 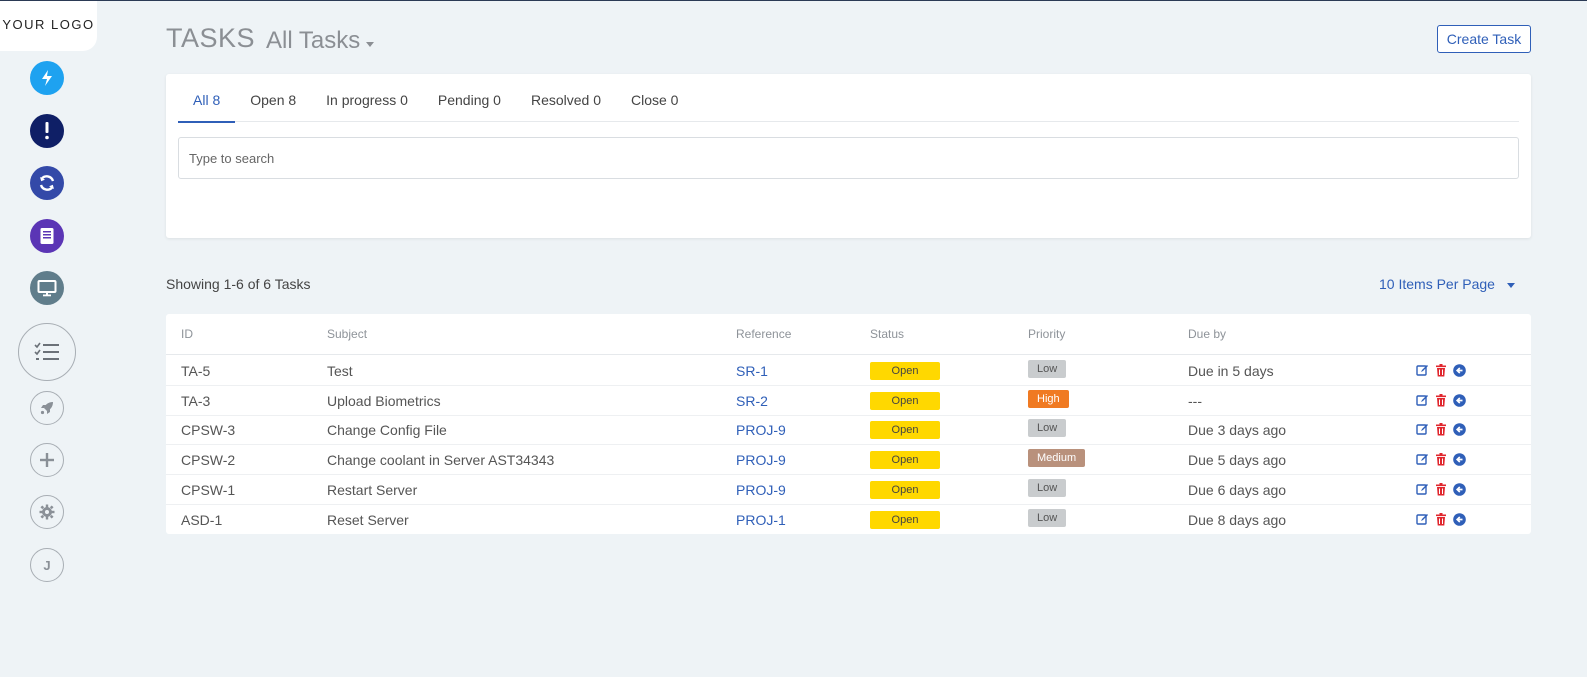 I want to click on page-title: TASKS, so click(x=211, y=38).